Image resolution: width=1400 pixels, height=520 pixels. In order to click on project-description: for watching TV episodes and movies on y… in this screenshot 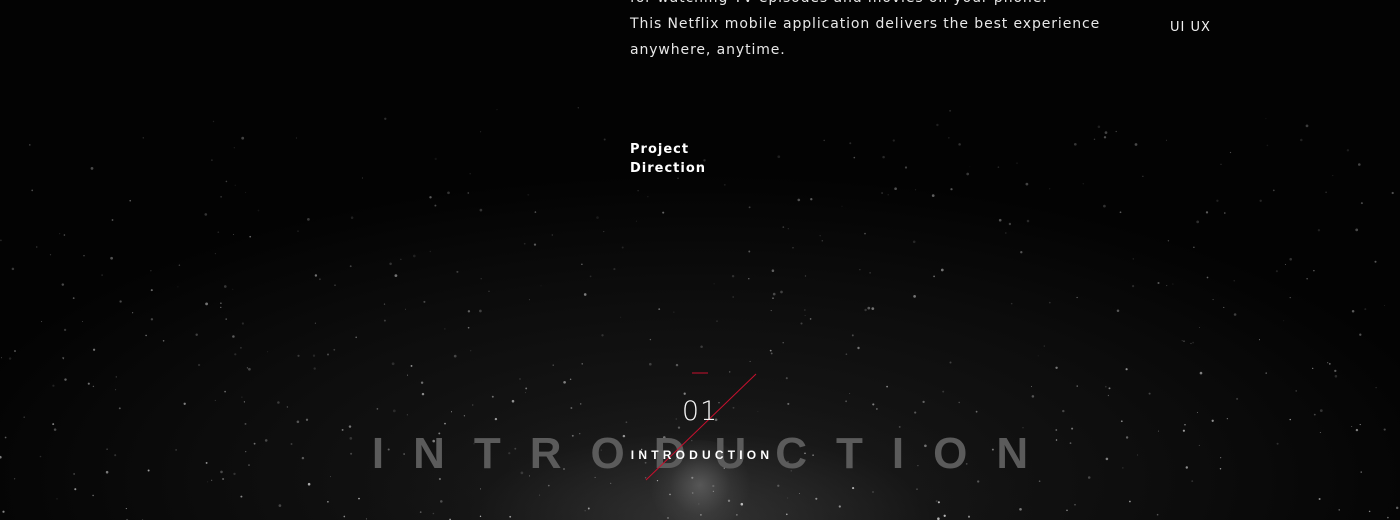, I will do `click(865, 31)`.